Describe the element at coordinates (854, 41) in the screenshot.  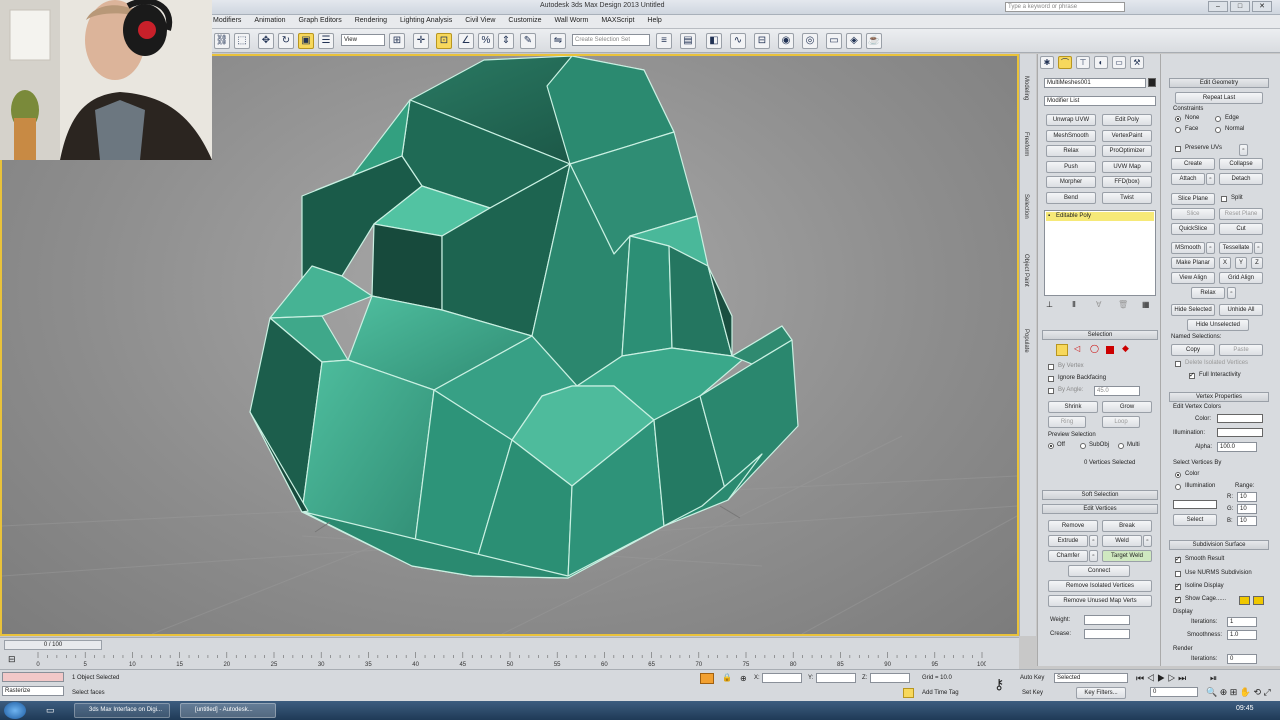
I see `render-production-icon: ◈` at that location.